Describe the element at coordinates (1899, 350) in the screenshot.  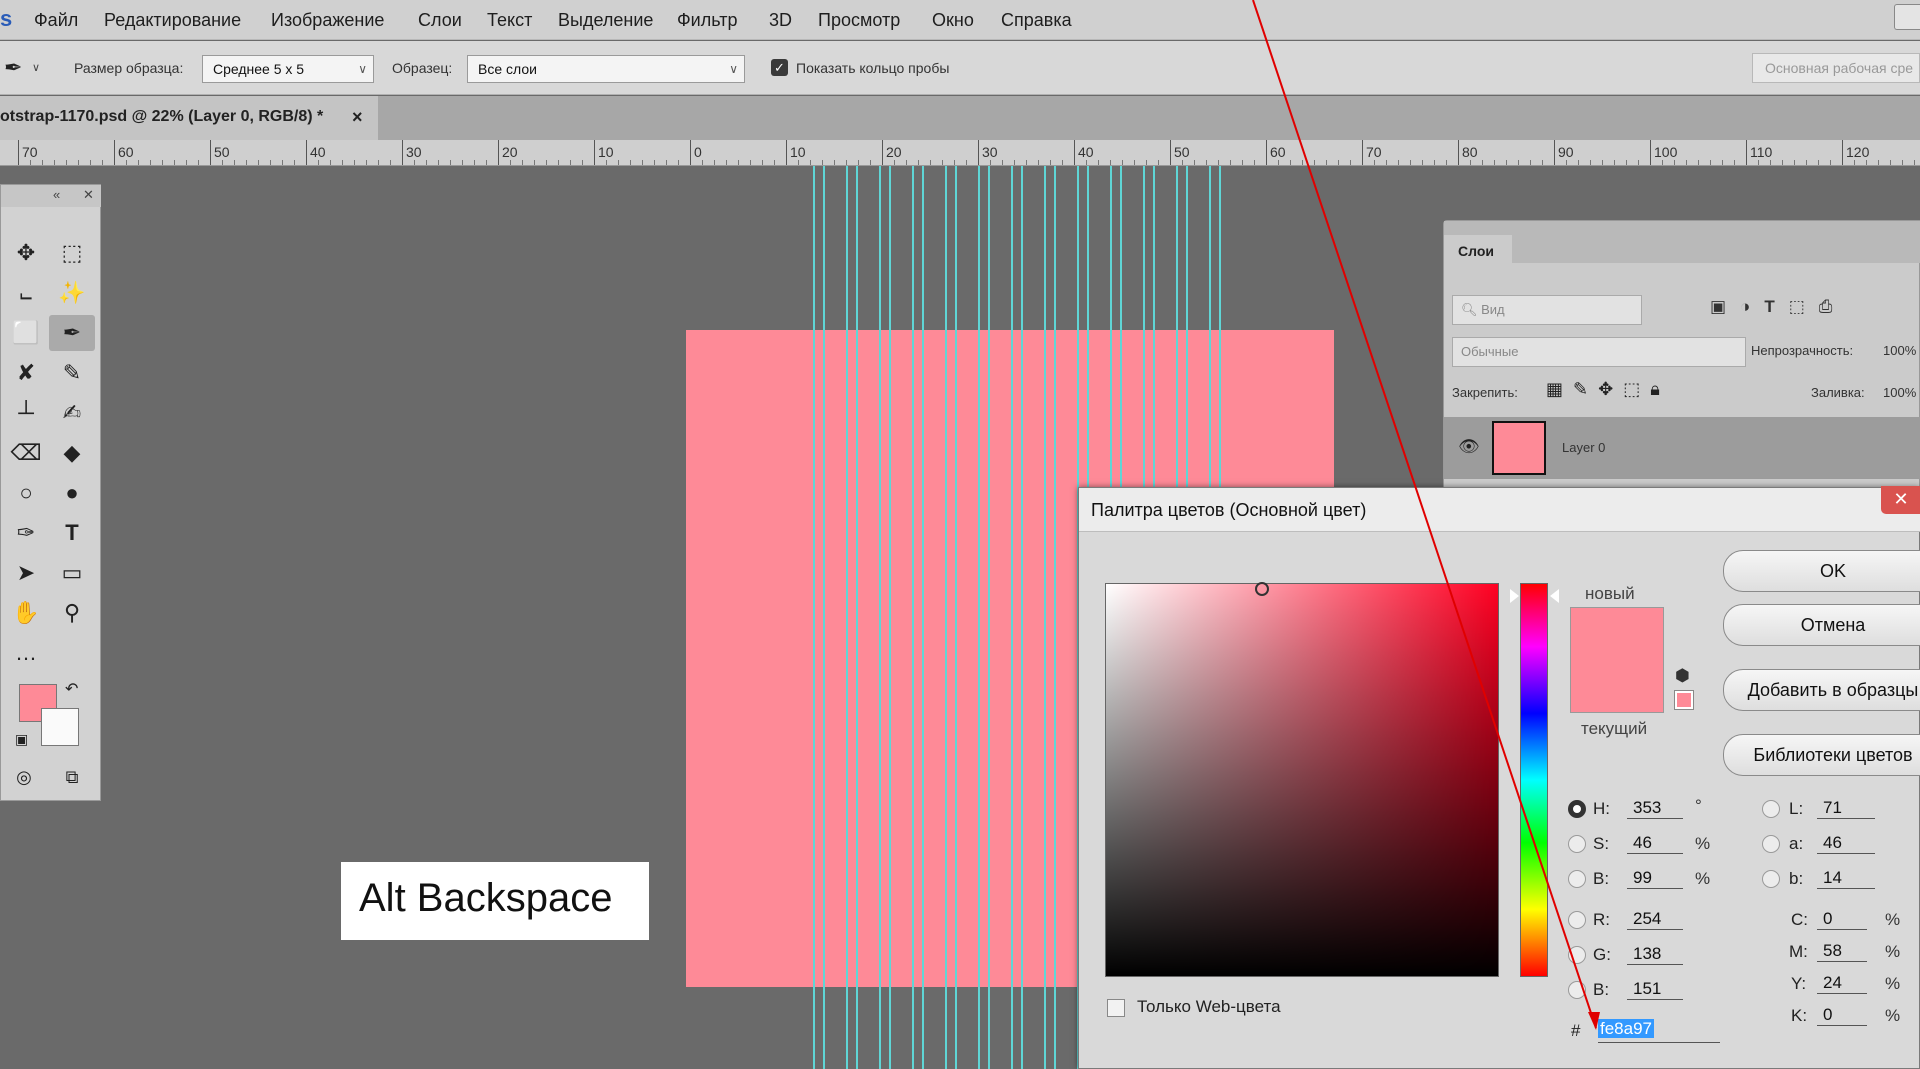
I see `opacity-value: 100%` at that location.